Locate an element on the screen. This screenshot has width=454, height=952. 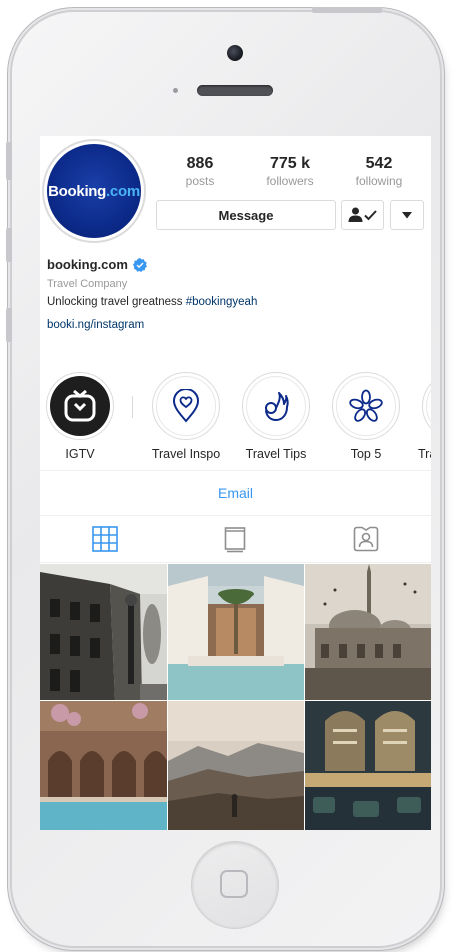
photo-street-building is located at coordinates (103, 632).